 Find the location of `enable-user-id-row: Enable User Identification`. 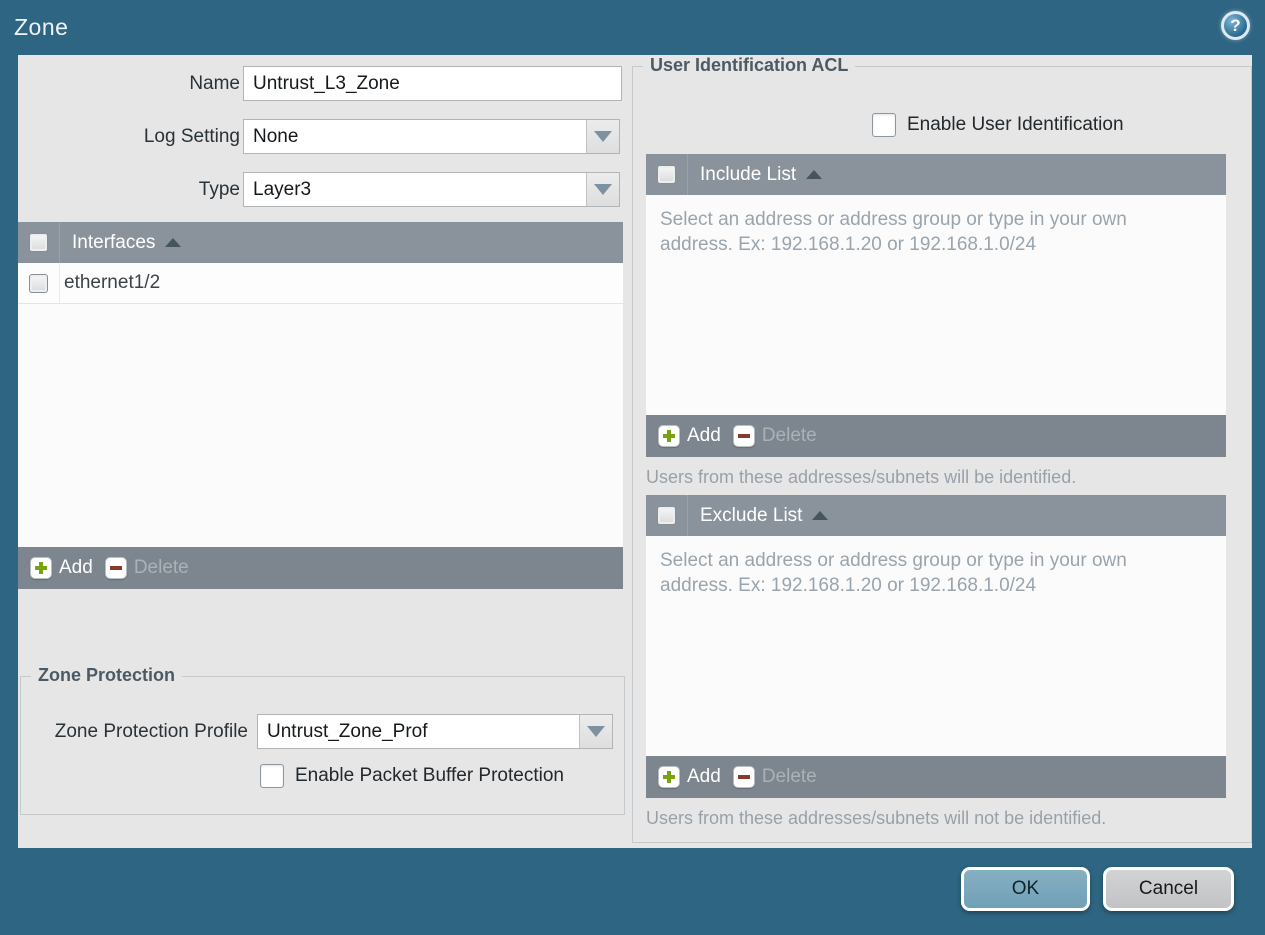

enable-user-id-row: Enable User Identification is located at coordinates (998, 125).